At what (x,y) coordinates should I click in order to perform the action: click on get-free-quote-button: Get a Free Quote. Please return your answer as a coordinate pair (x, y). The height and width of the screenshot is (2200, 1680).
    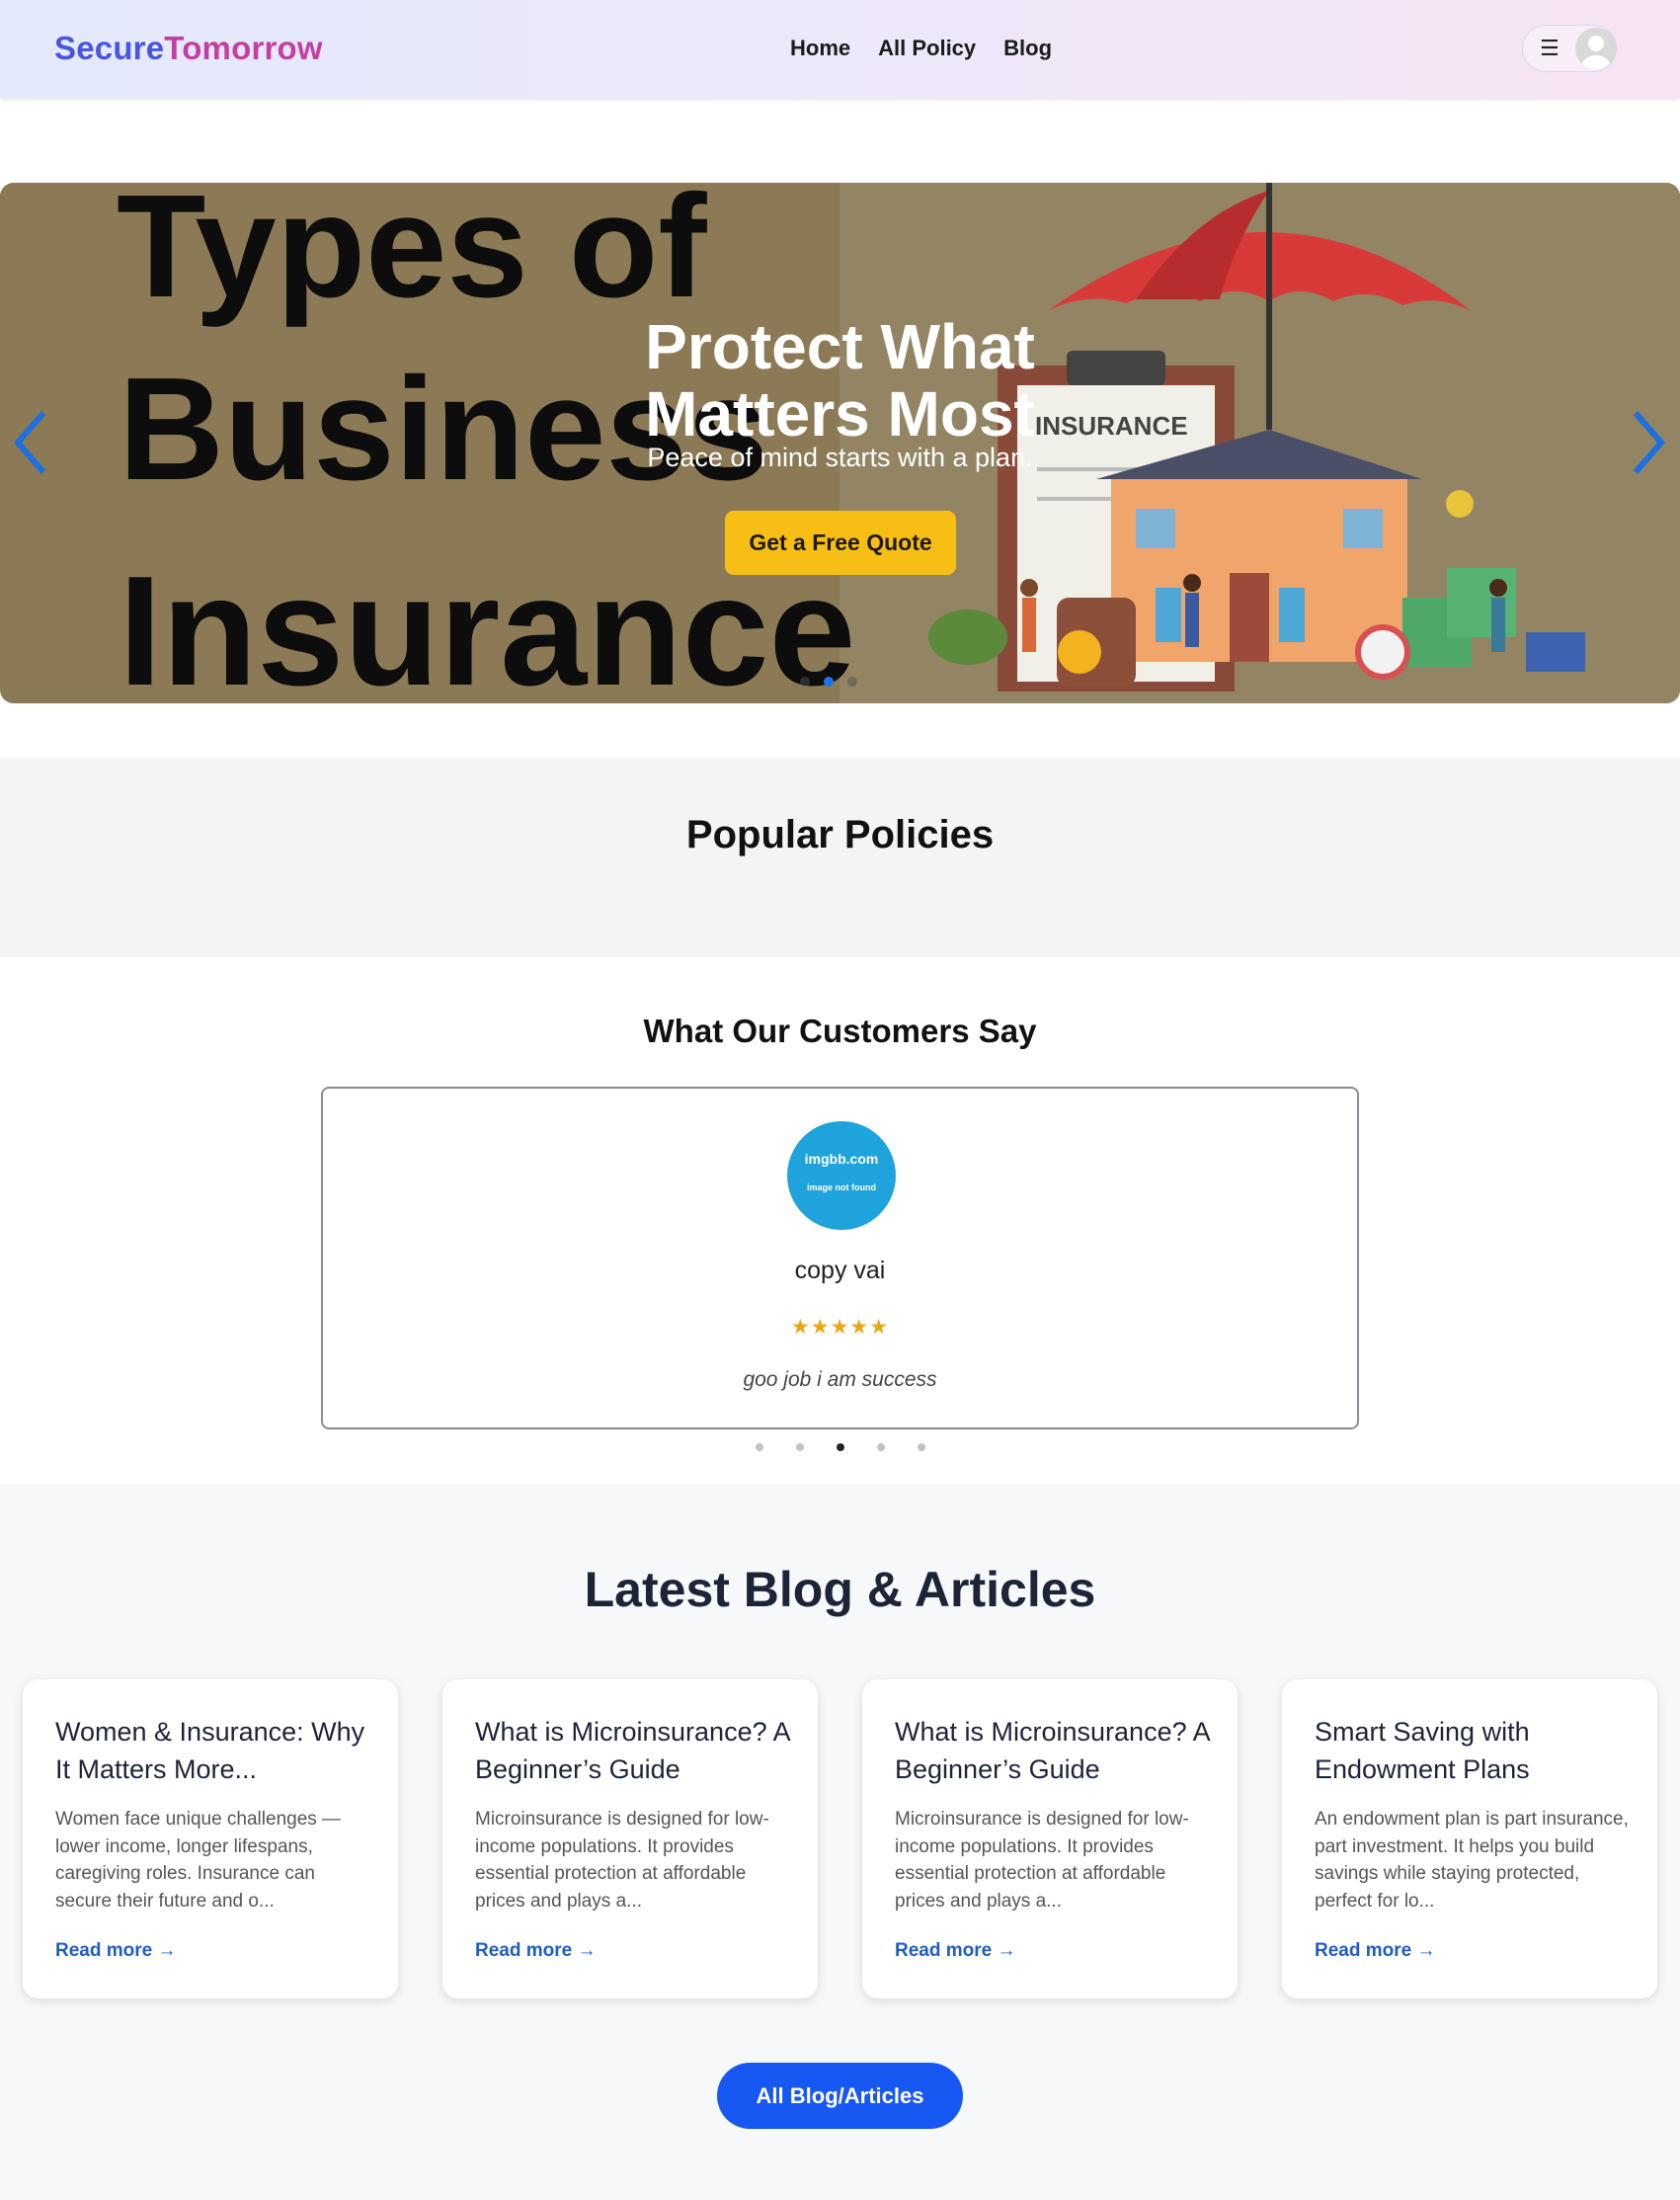
    Looking at the image, I should click on (840, 543).